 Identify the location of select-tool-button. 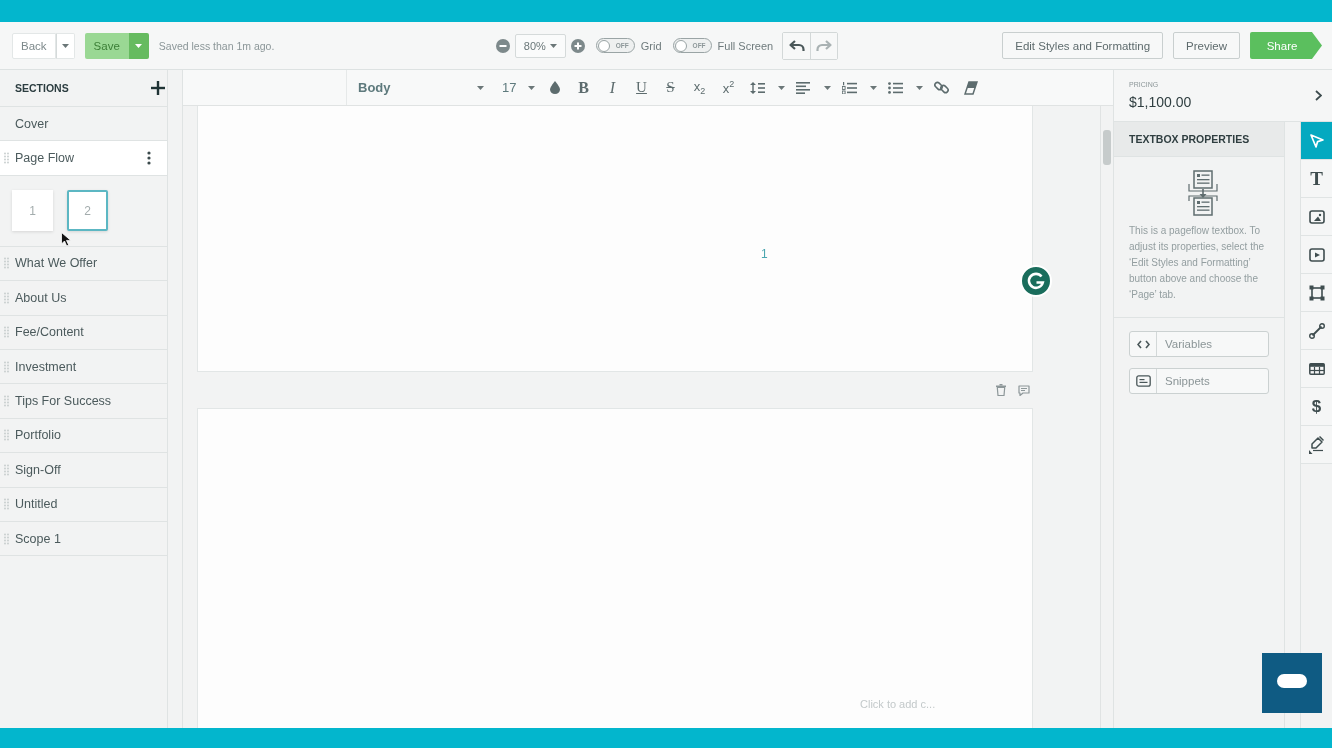
(1316, 141).